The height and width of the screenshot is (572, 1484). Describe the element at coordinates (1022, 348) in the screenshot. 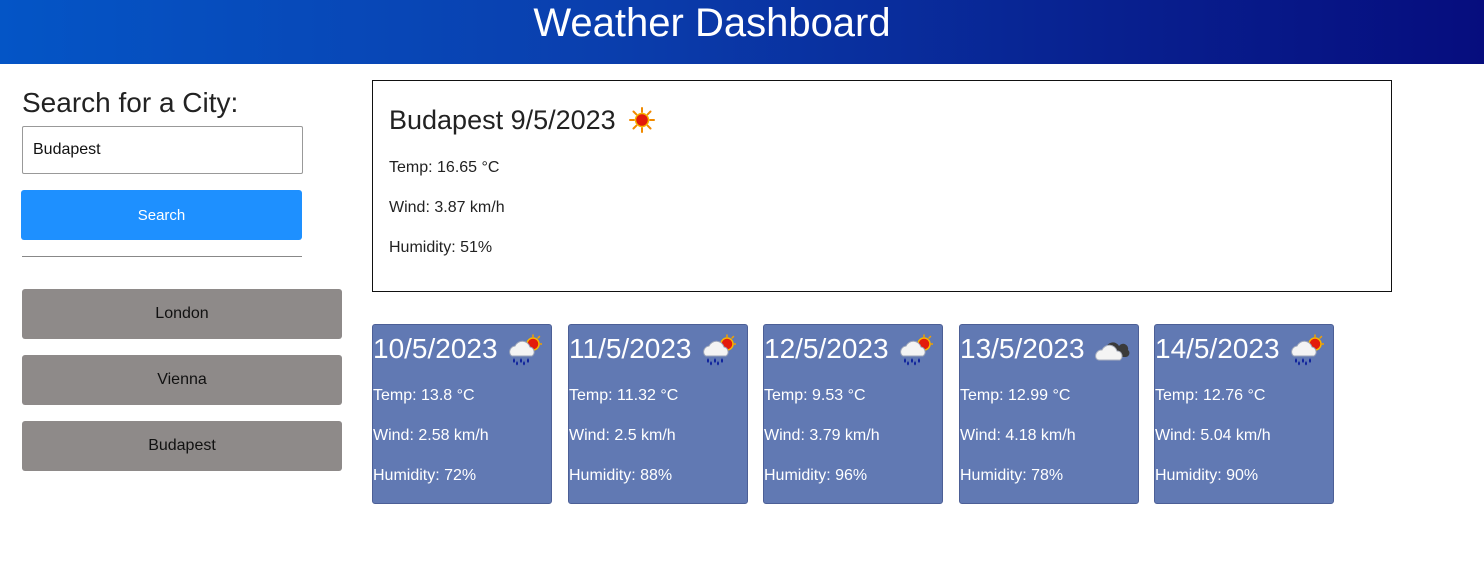

I see `forecast-date: 13/5/2023` at that location.